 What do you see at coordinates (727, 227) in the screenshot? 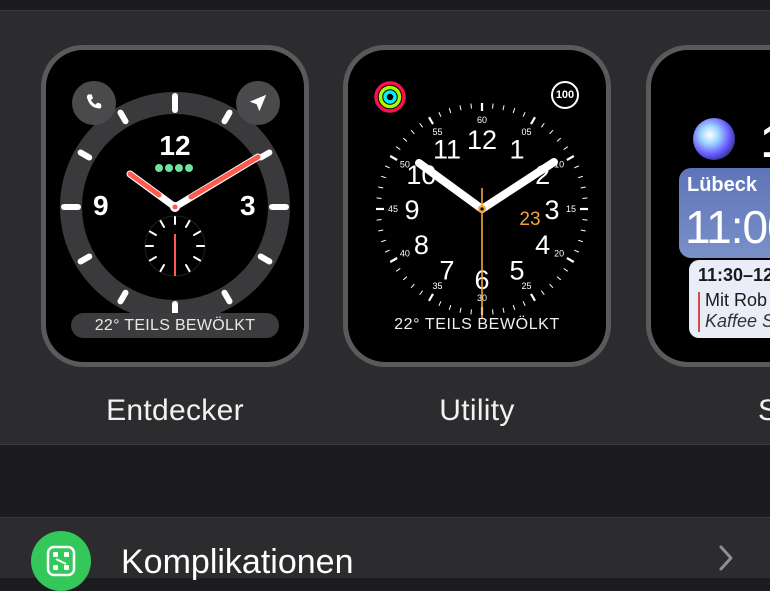
I see `world-clock-time: 11:00` at bounding box center [727, 227].